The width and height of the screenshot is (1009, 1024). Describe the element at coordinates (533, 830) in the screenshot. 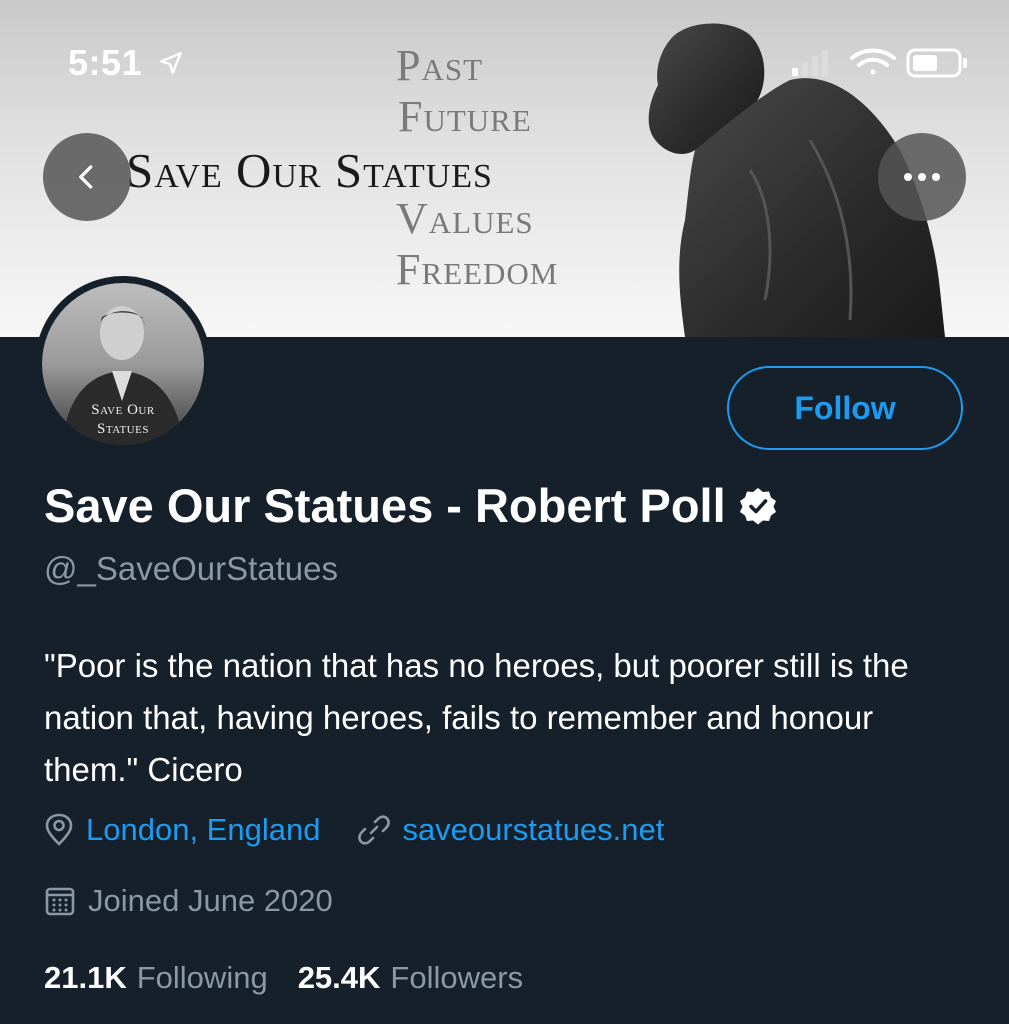

I see `website-link: saveourstatues.net` at that location.